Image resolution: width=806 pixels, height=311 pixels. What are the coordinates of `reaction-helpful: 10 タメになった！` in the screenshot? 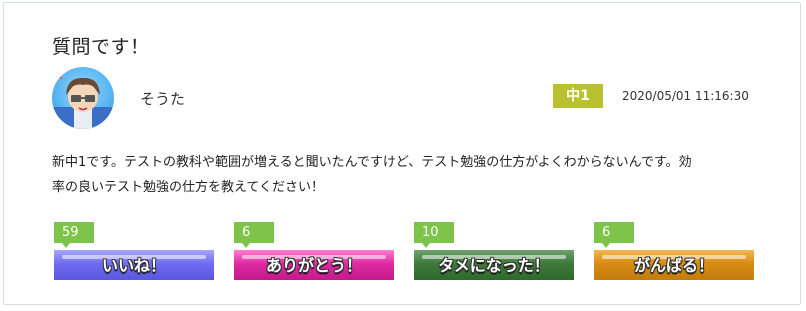 It's located at (495, 252).